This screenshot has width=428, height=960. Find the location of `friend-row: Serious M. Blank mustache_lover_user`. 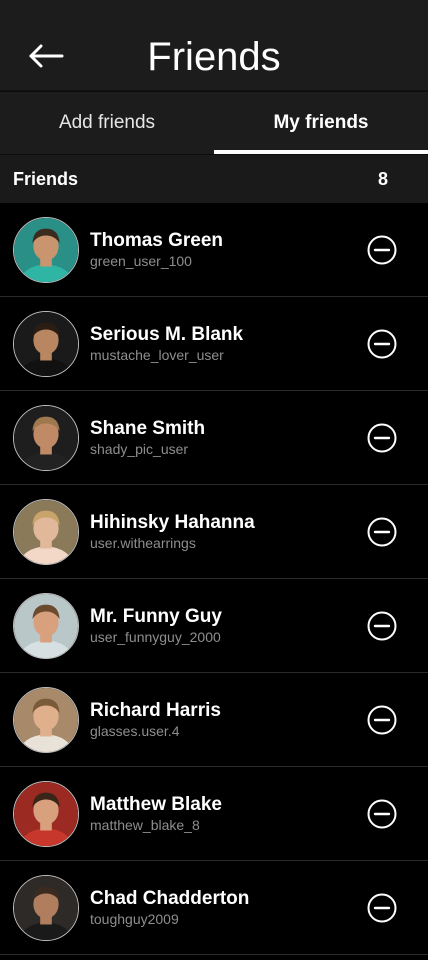

friend-row: Serious M. Blank mustache_lover_user is located at coordinates (214, 344).